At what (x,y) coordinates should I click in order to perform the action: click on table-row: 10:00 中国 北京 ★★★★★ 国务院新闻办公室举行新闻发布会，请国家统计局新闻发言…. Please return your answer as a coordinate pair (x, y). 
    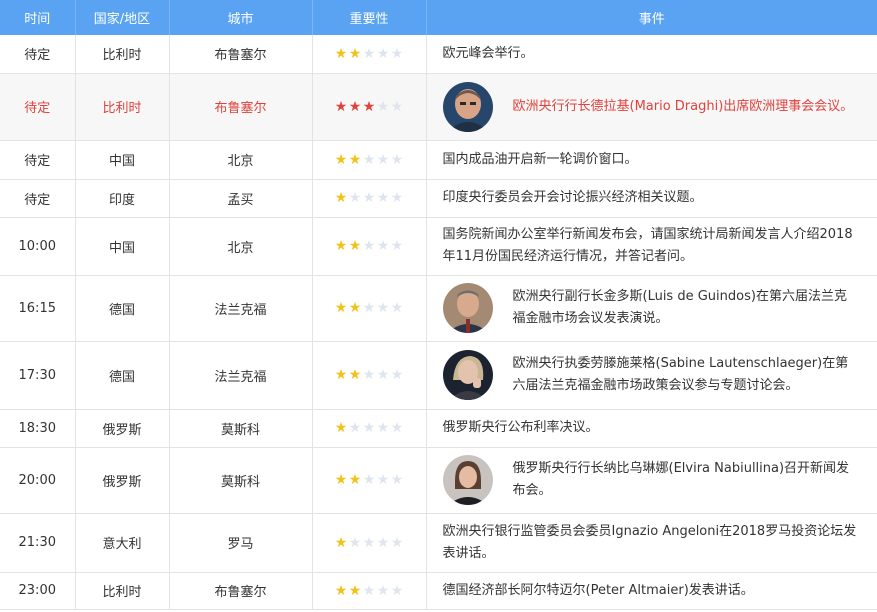
    Looking at the image, I should click on (438, 246).